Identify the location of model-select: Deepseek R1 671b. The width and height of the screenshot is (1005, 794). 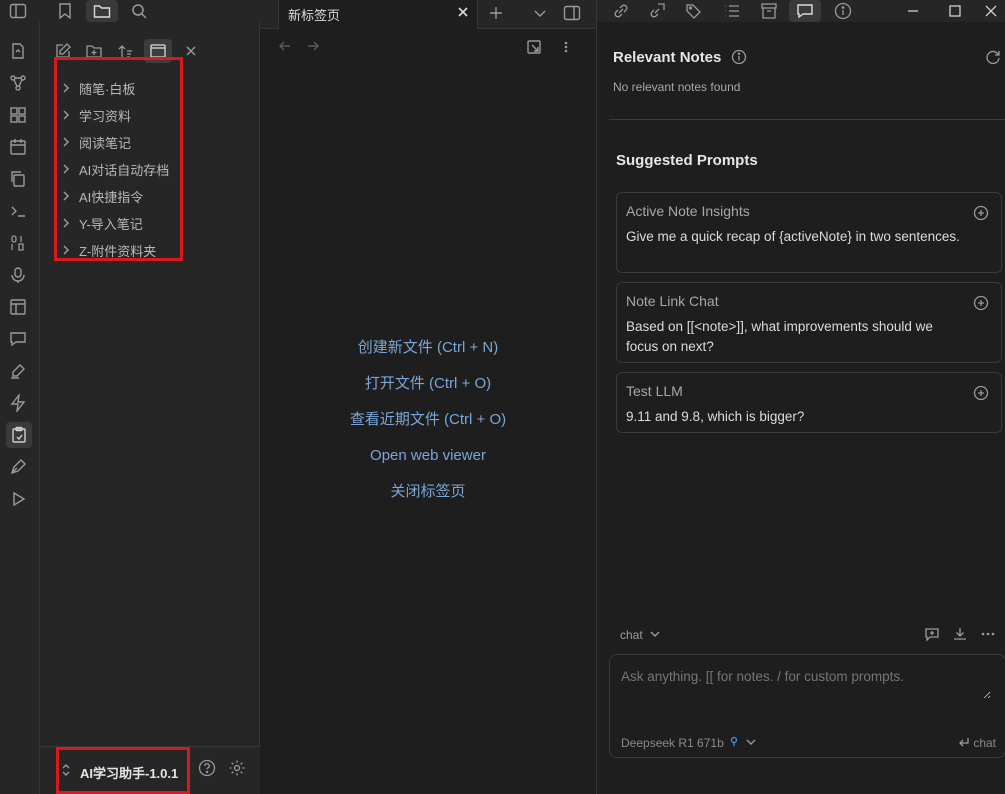
(689, 743).